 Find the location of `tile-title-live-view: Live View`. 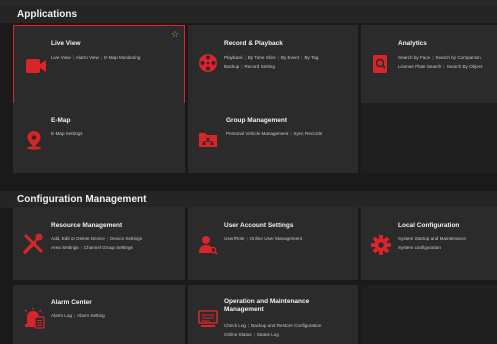

tile-title-live-view: Live View is located at coordinates (66, 43).